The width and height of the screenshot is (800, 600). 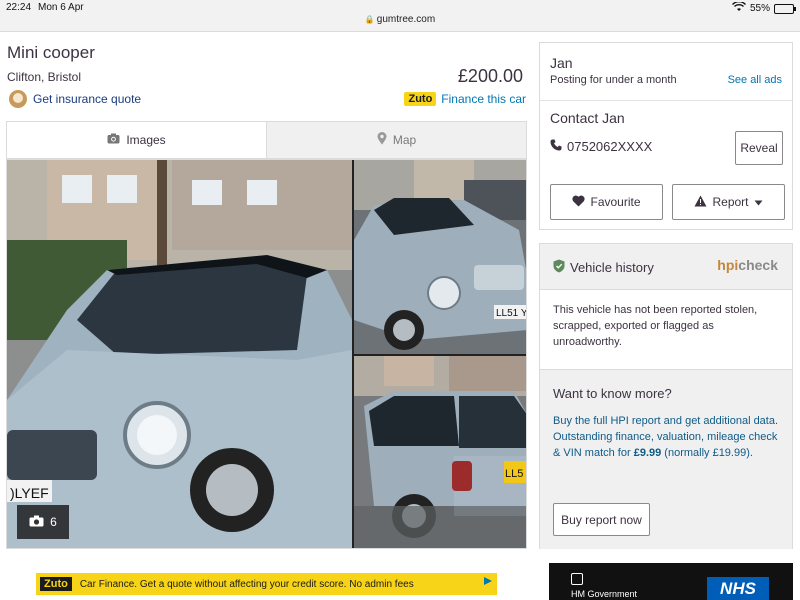 What do you see at coordinates (29, 493) in the screenshot?
I see `svg-text: )LYEF` at bounding box center [29, 493].